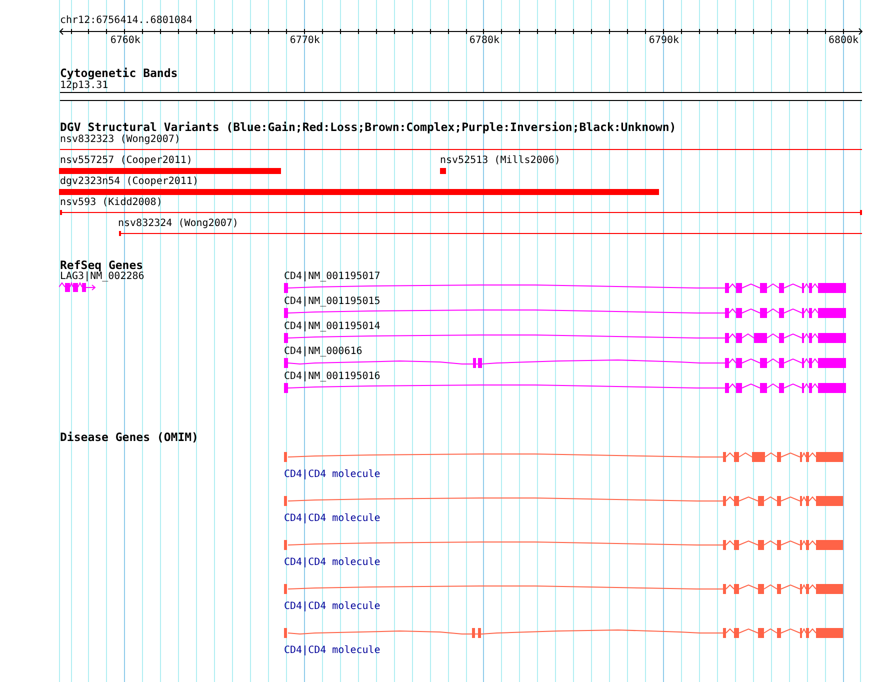 The height and width of the screenshot is (682, 890). I want to click on variant-bar, so click(443, 171).